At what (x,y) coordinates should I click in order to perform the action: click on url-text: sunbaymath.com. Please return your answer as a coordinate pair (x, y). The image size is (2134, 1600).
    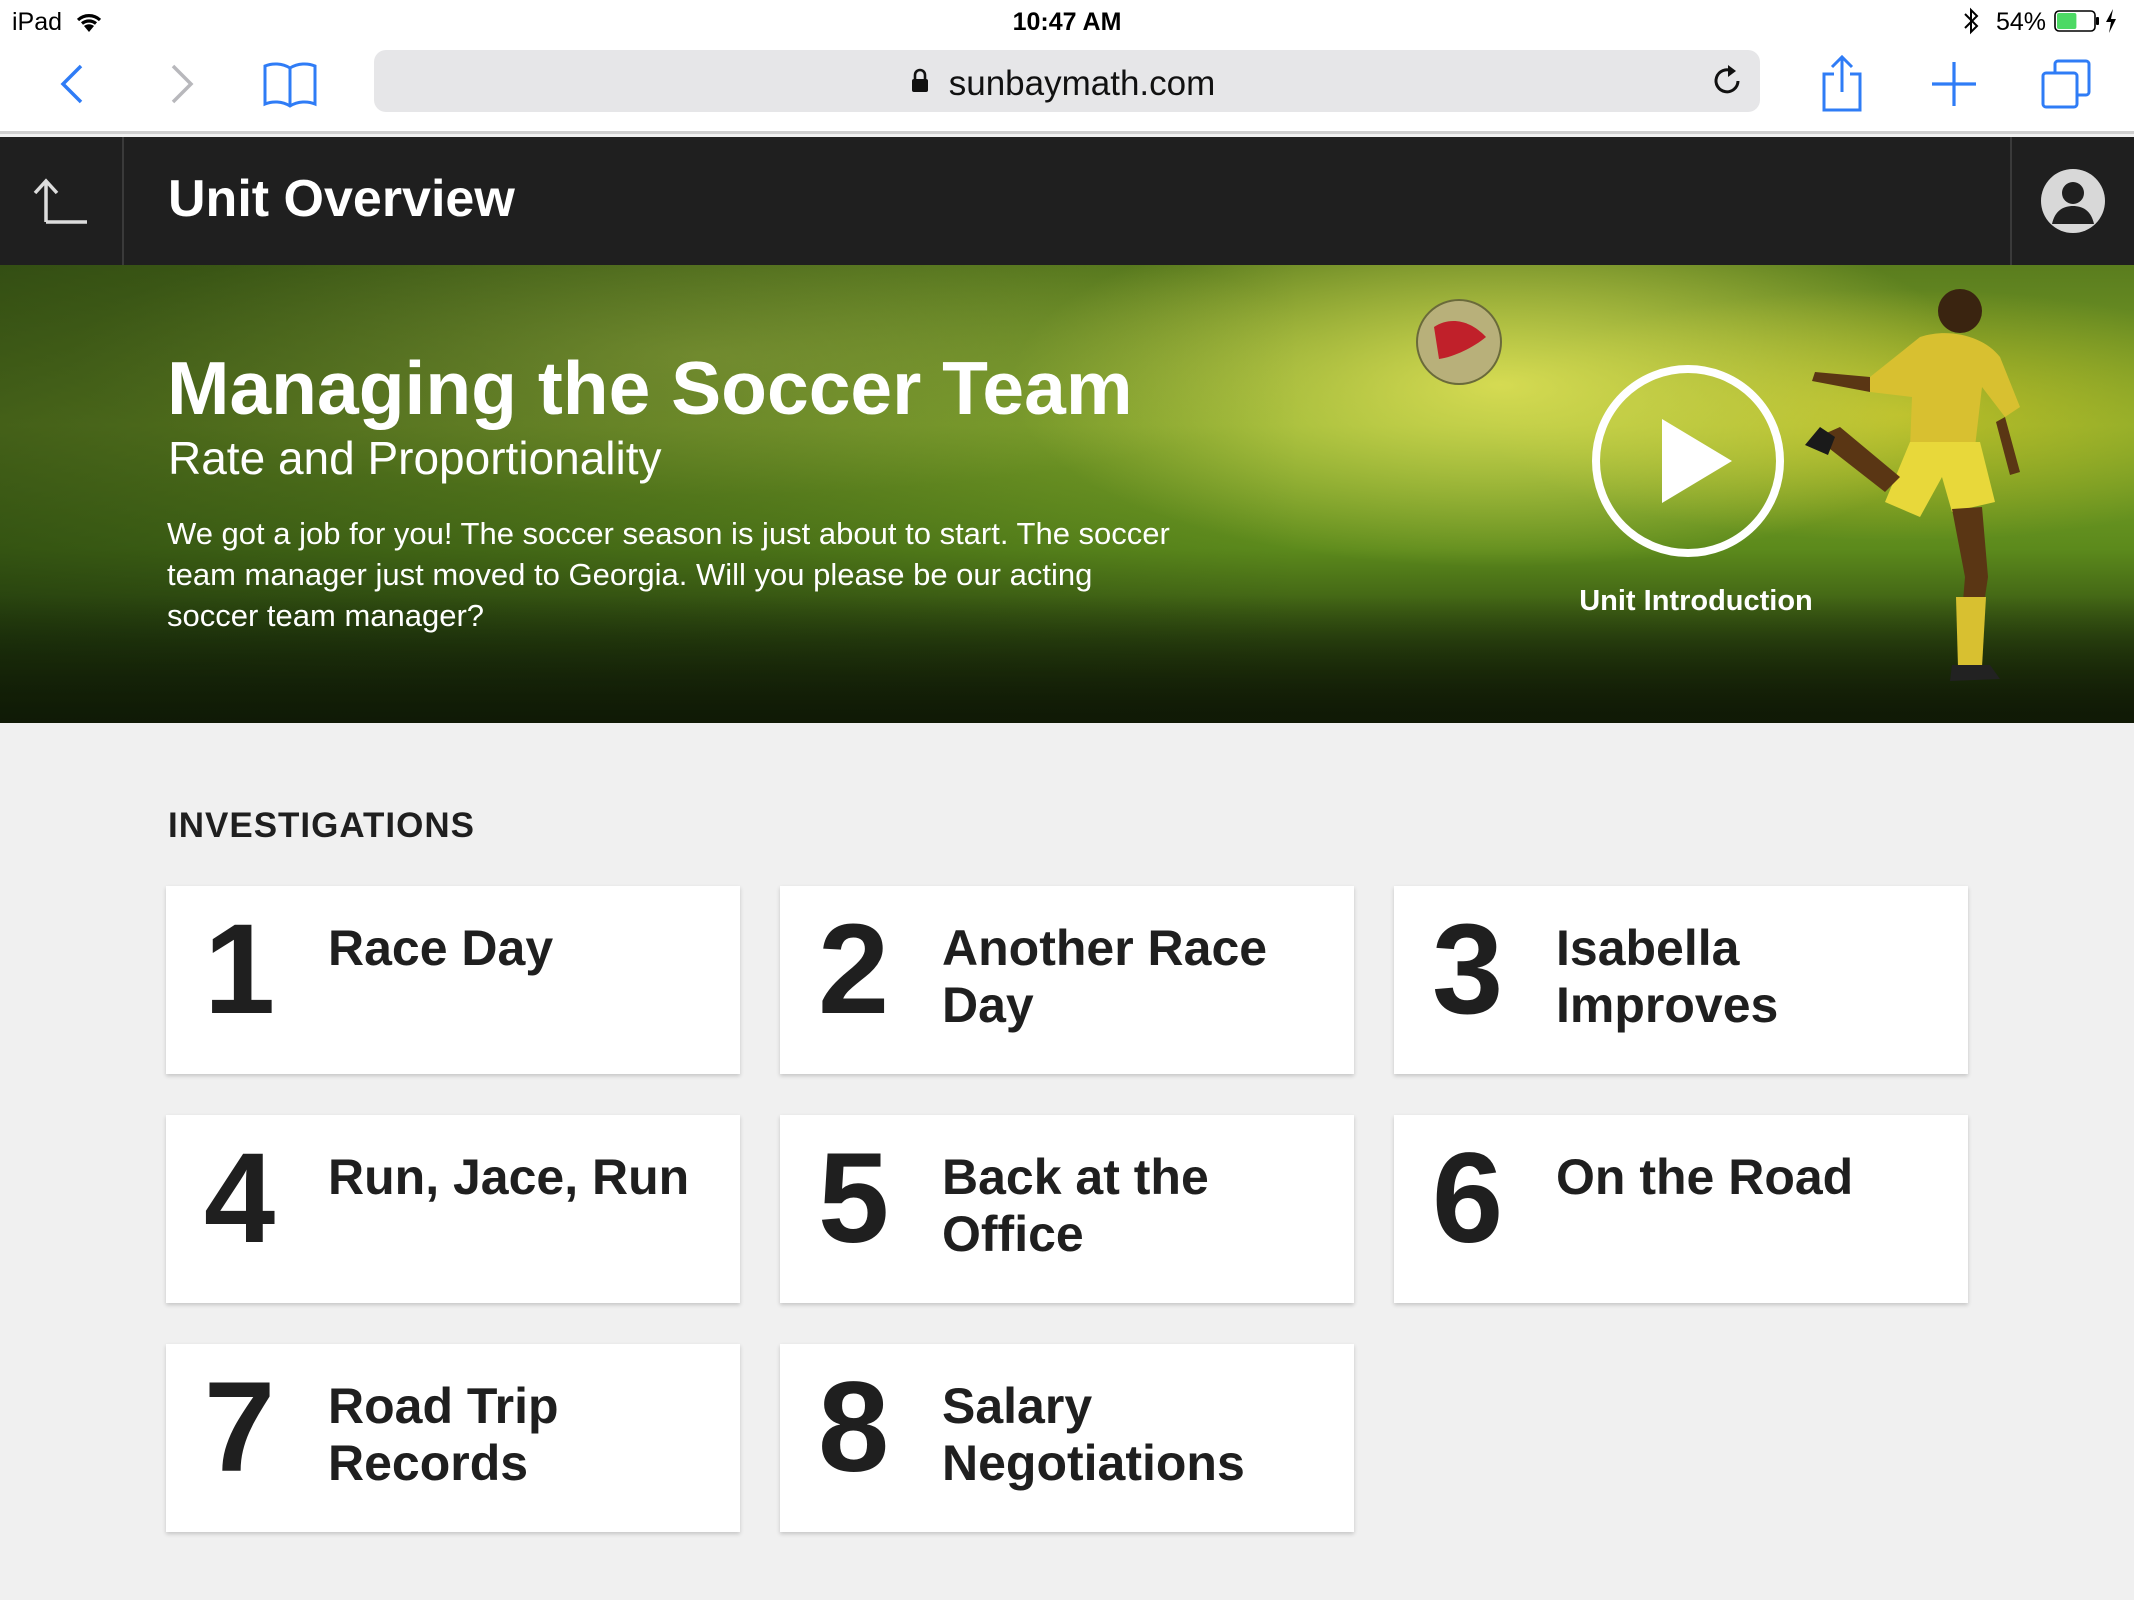
    Looking at the image, I should click on (1082, 83).